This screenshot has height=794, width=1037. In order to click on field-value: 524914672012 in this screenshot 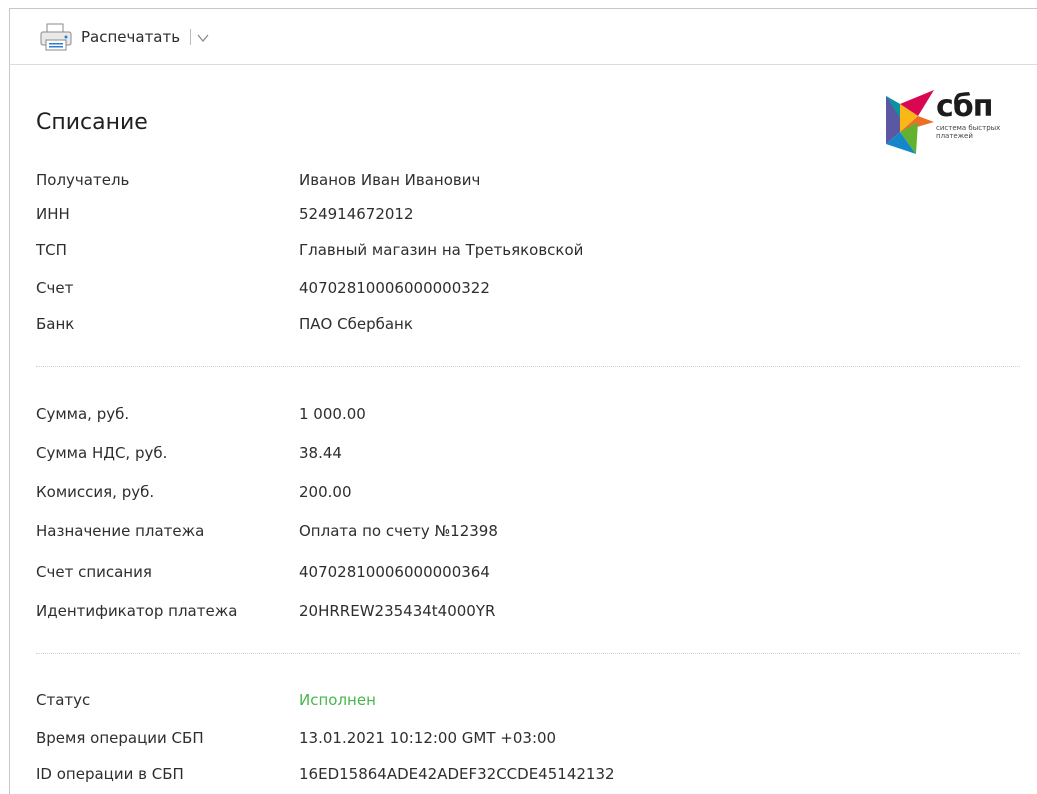, I will do `click(356, 214)`.